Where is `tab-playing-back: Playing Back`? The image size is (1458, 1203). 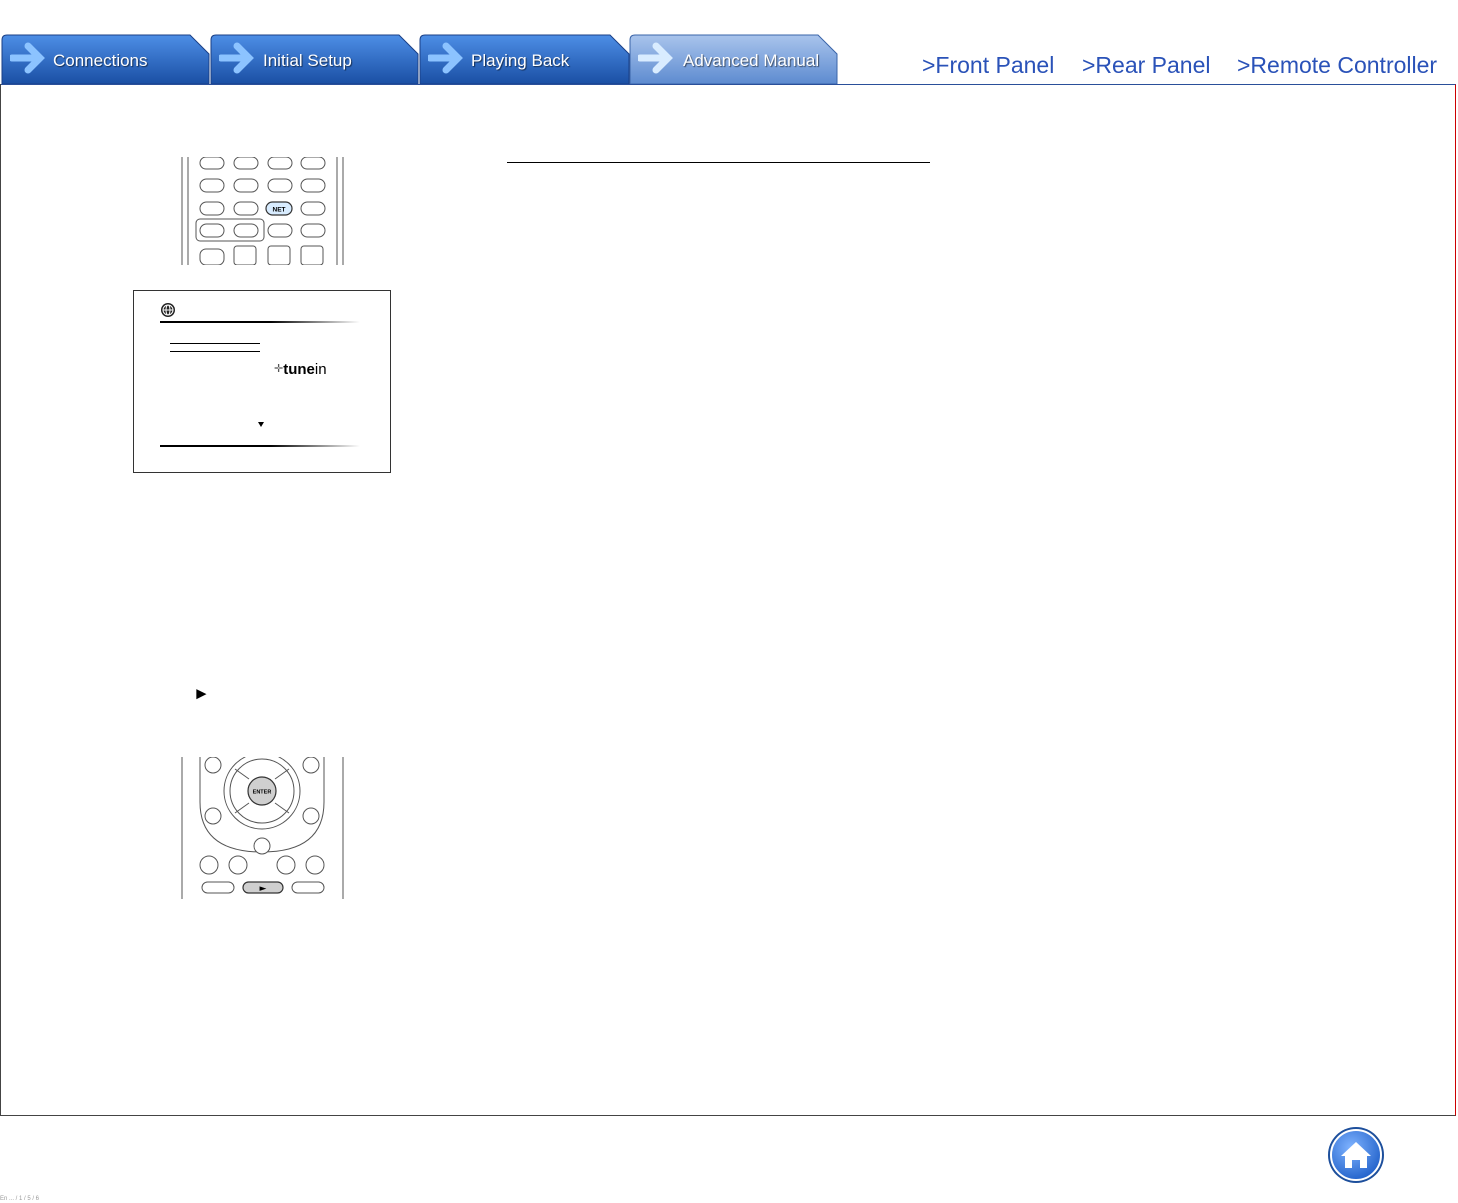 tab-playing-back: Playing Back is located at coordinates (524, 59).